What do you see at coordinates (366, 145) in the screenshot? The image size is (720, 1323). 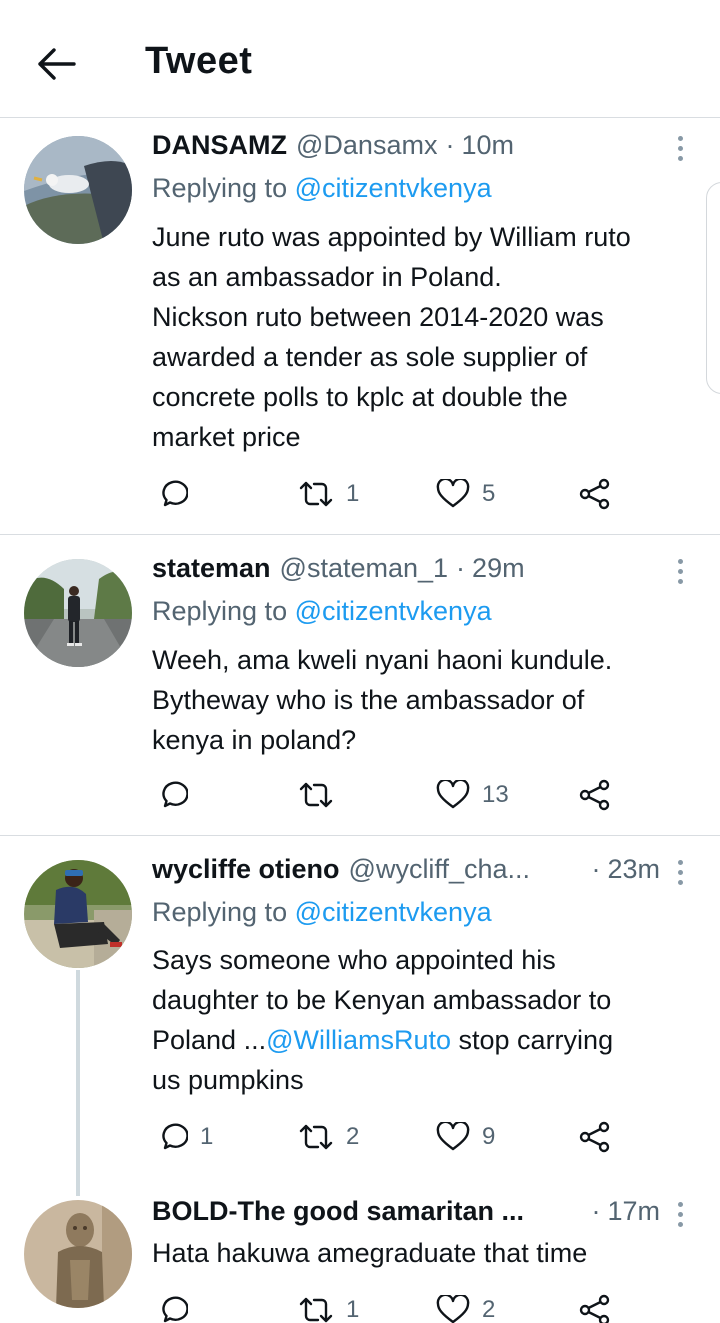 I see `user-handle: @Dansamx` at bounding box center [366, 145].